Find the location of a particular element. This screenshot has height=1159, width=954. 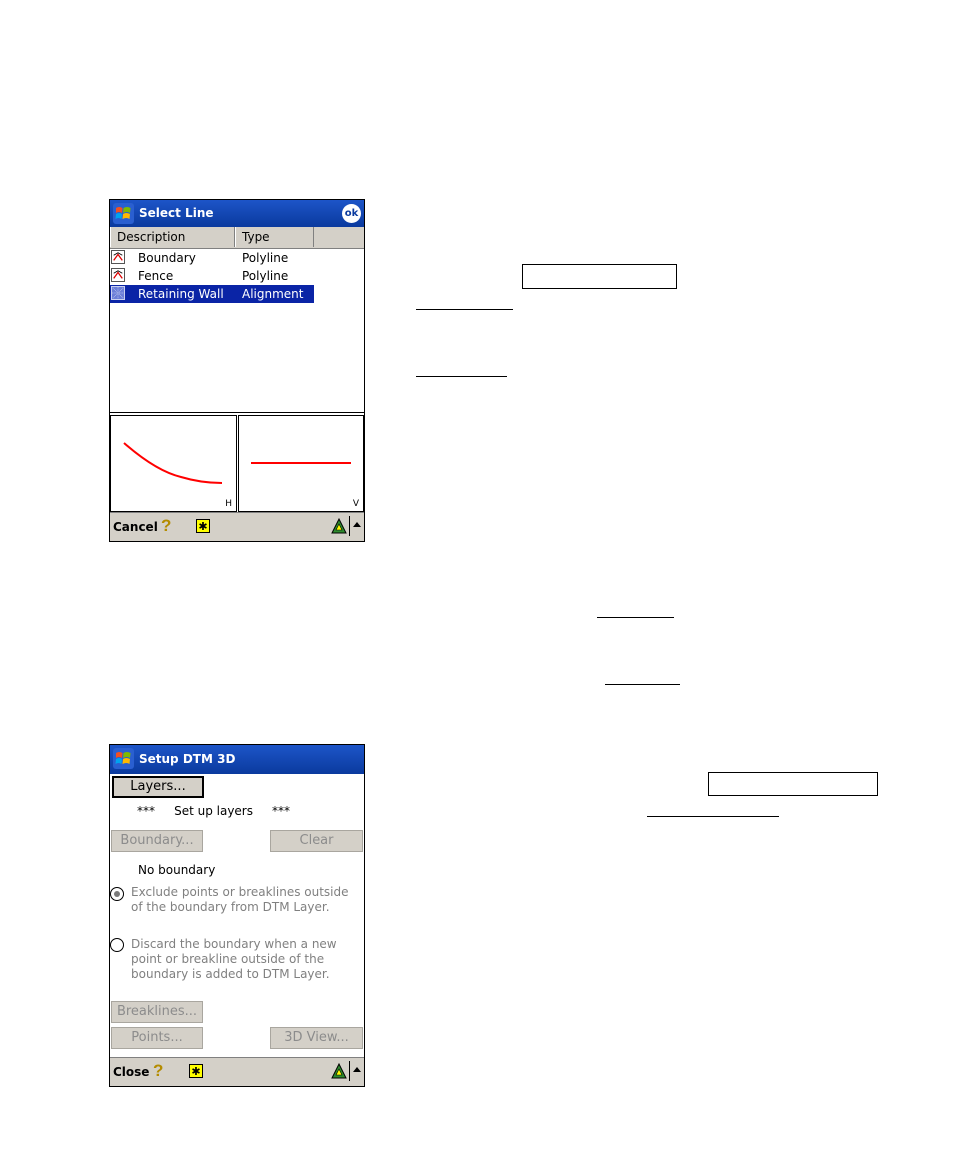

ok-button: ok is located at coordinates (351, 213).